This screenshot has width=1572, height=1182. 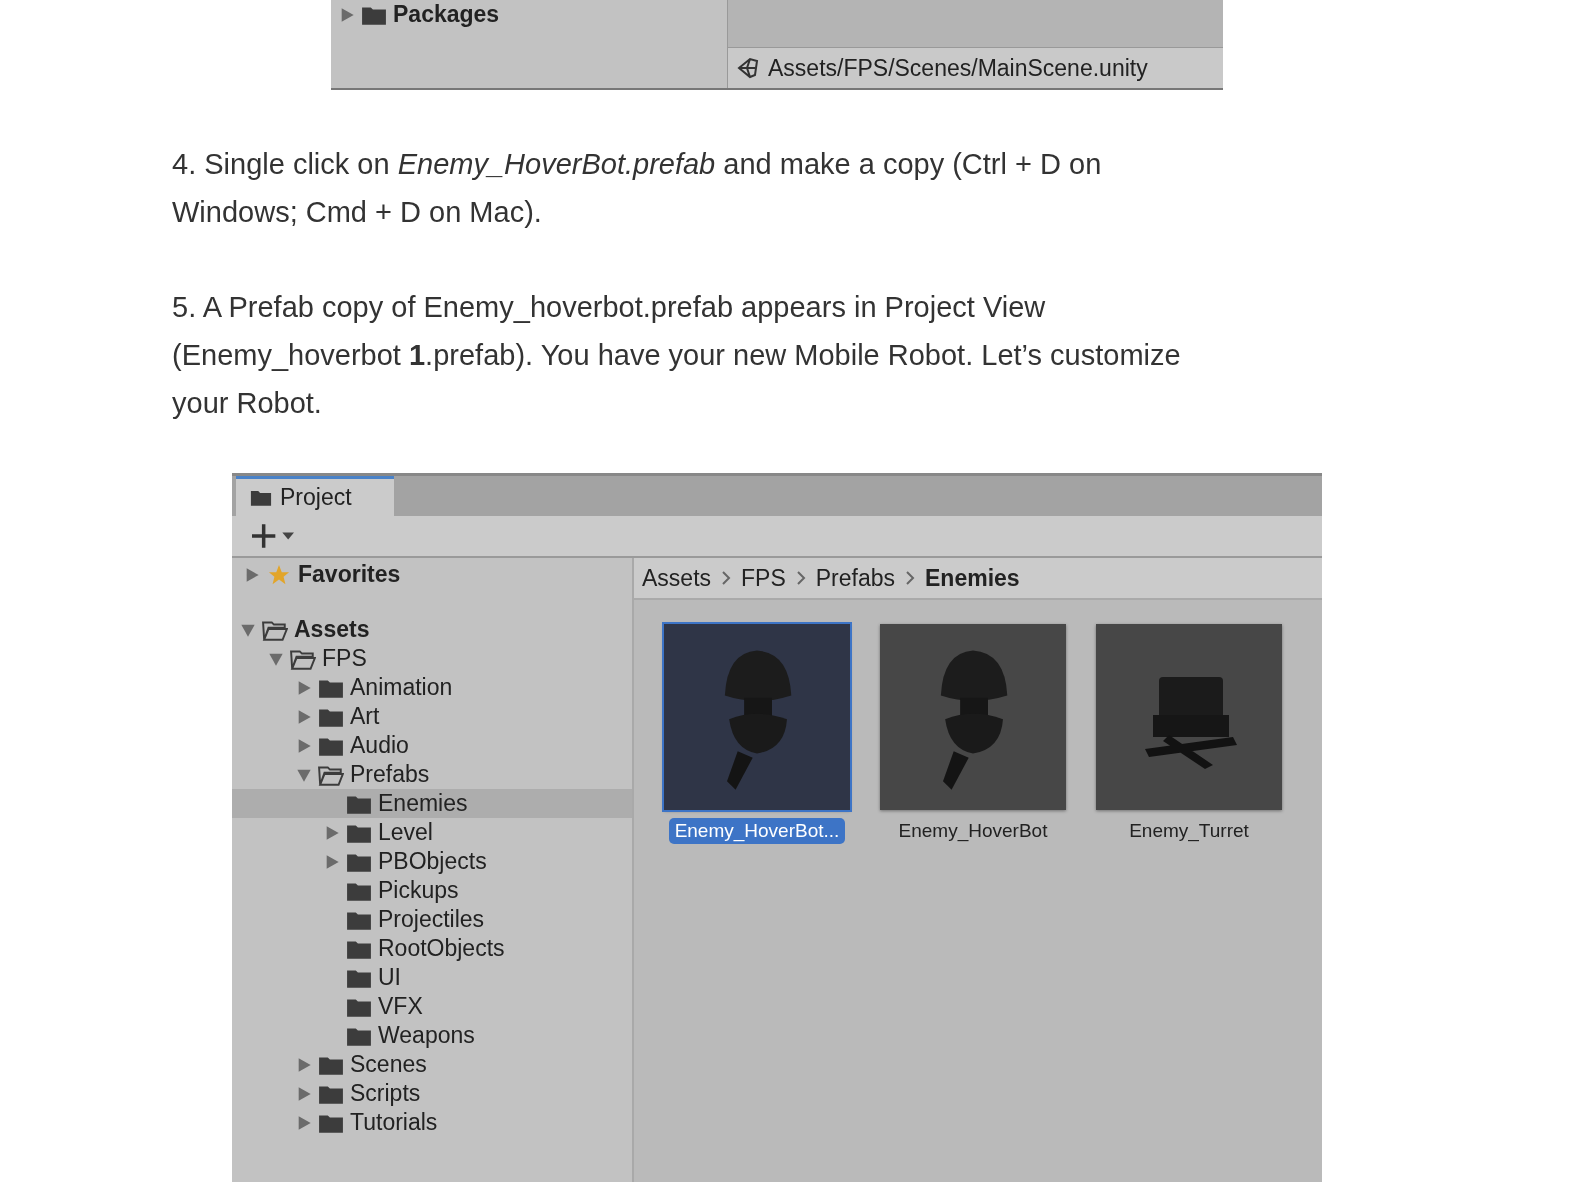 What do you see at coordinates (279, 574) in the screenshot?
I see `star-icon` at bounding box center [279, 574].